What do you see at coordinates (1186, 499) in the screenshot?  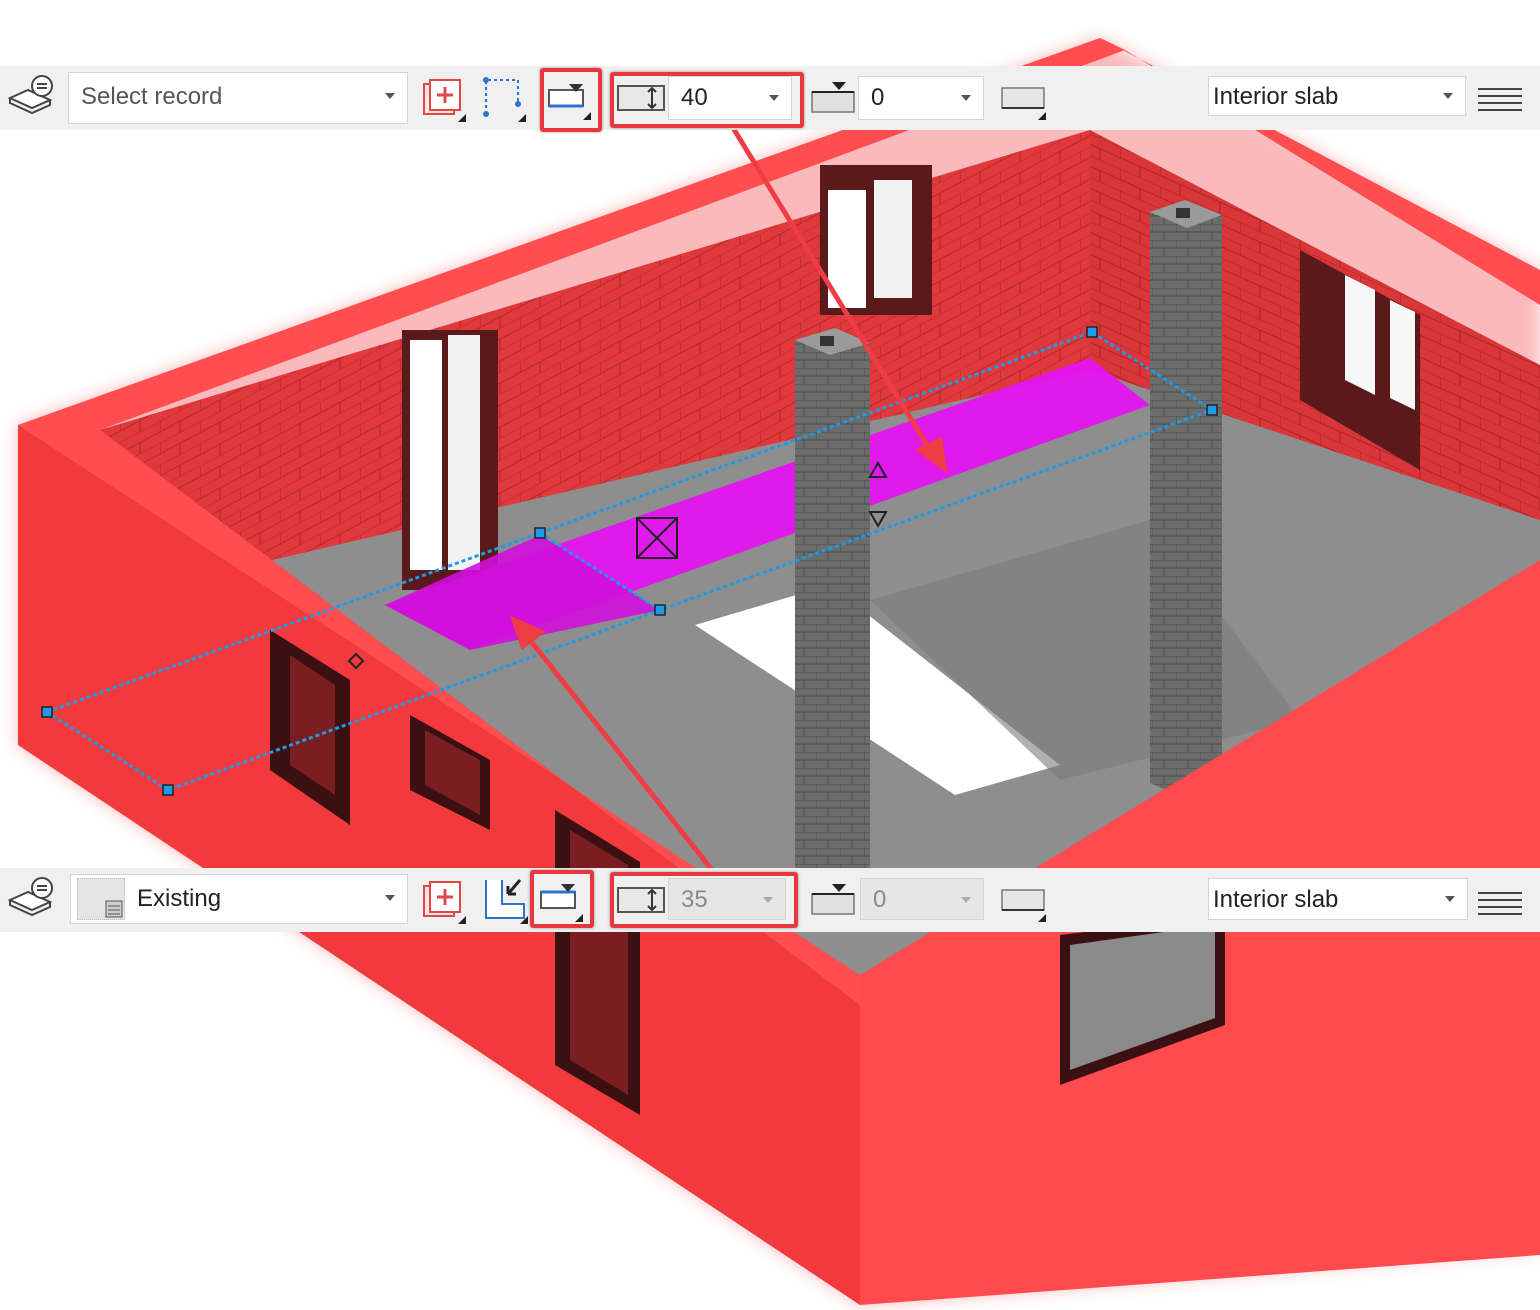 I see `column-right` at bounding box center [1186, 499].